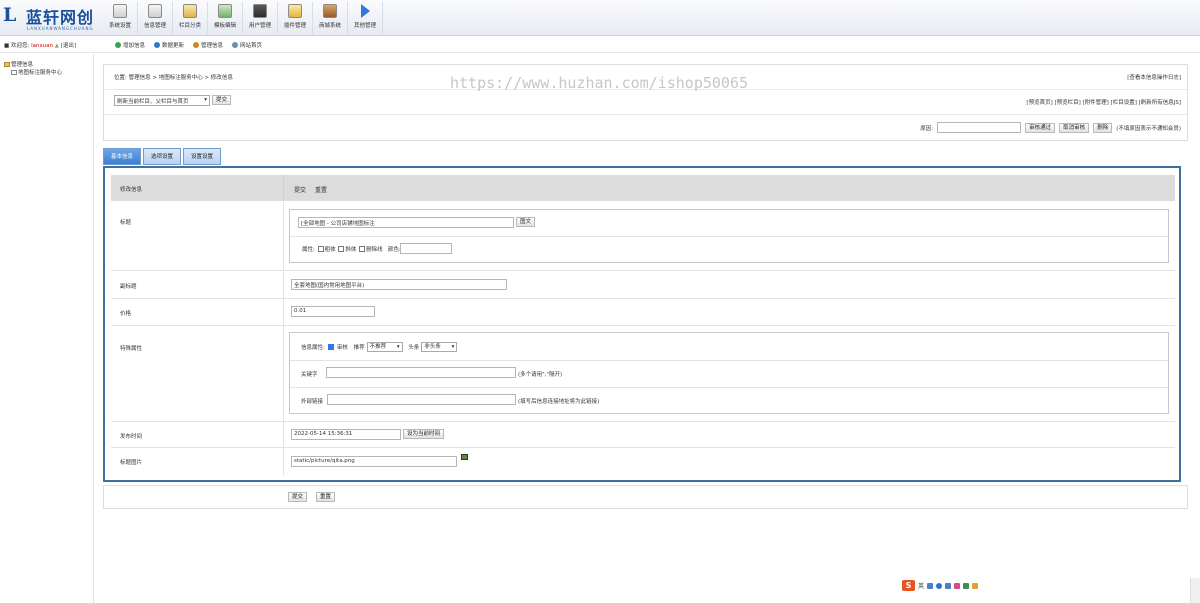 Image resolution: width=1200 pixels, height=603 pixels. I want to click on skin-icon, so click(957, 585).